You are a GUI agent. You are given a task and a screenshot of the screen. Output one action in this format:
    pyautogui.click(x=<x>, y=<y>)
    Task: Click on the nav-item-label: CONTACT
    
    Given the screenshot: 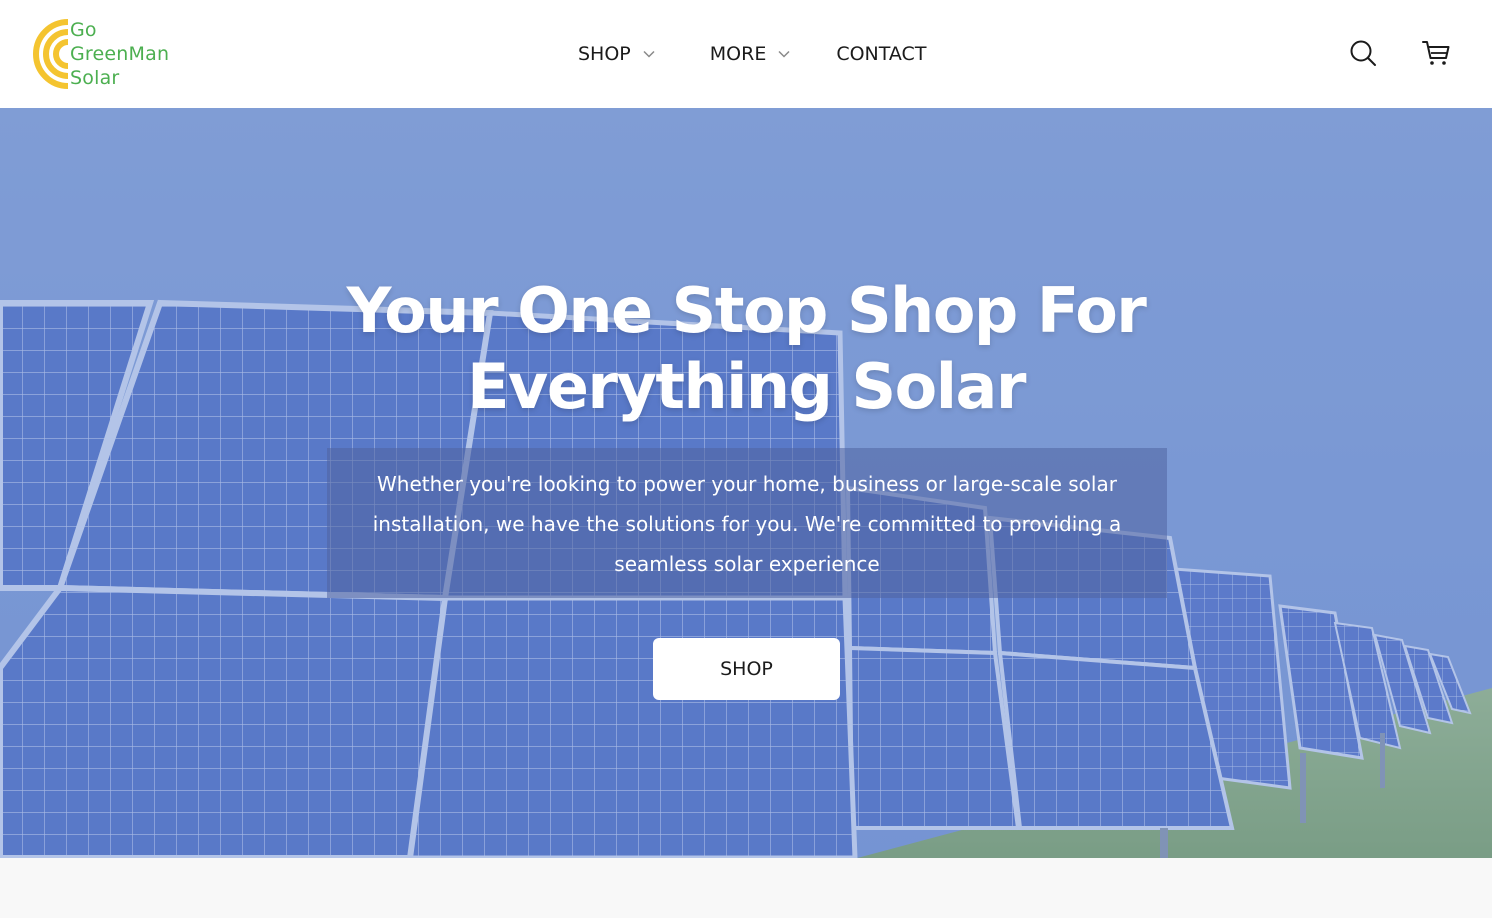 What is the action you would take?
    pyautogui.click(x=881, y=54)
    